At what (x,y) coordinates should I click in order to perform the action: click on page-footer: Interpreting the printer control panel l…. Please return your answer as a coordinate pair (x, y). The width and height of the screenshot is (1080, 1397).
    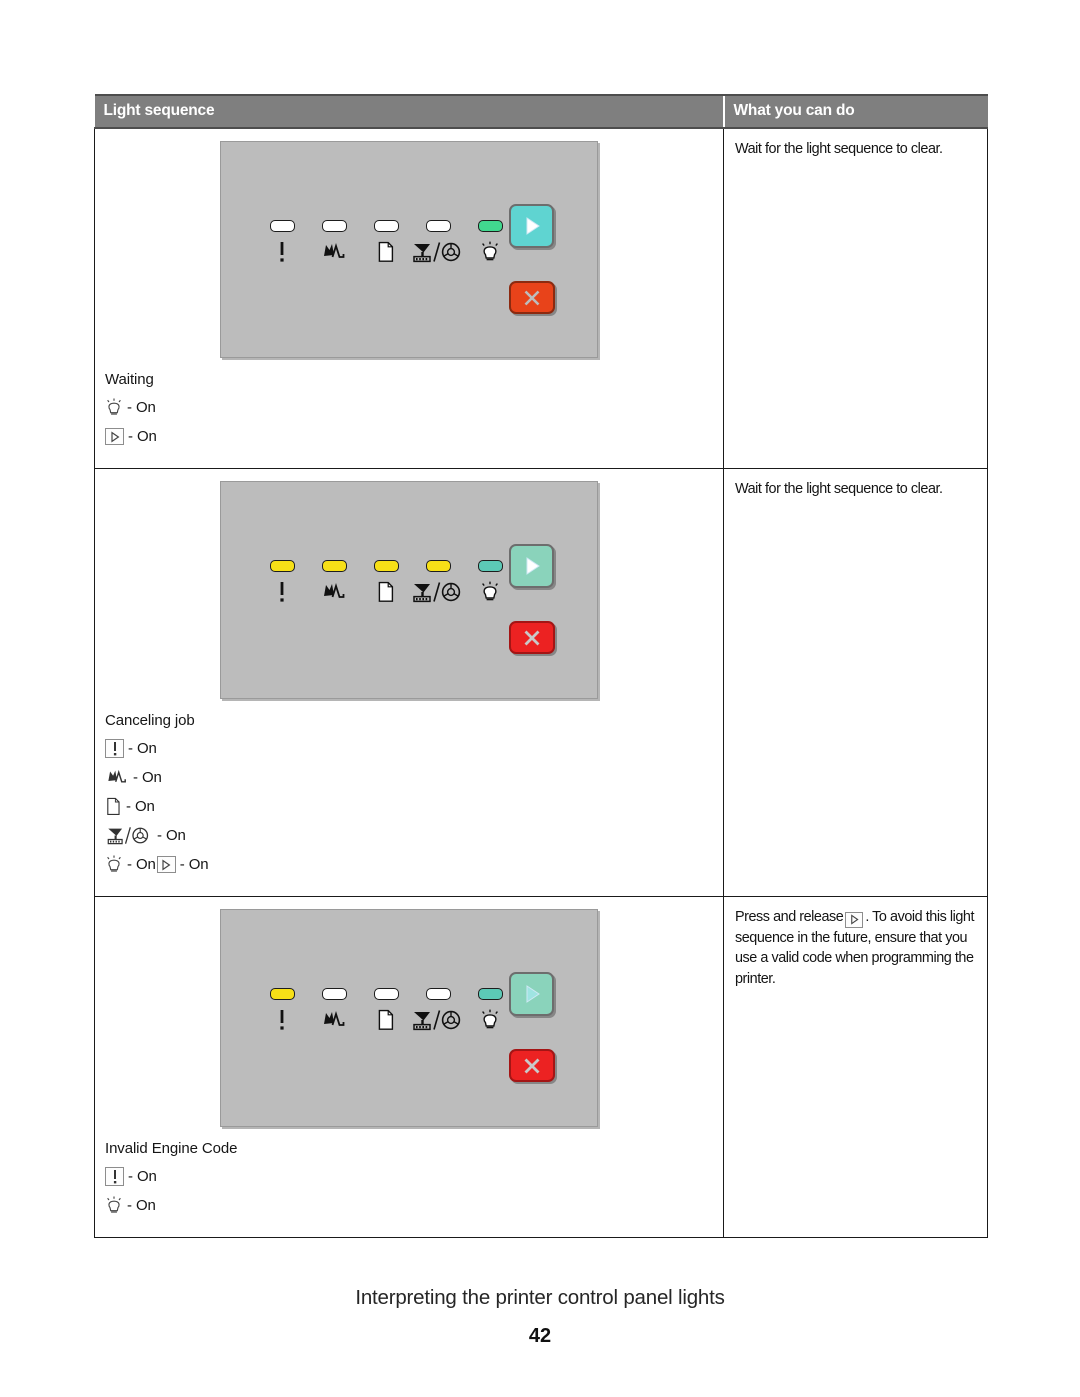
    Looking at the image, I should click on (540, 1317).